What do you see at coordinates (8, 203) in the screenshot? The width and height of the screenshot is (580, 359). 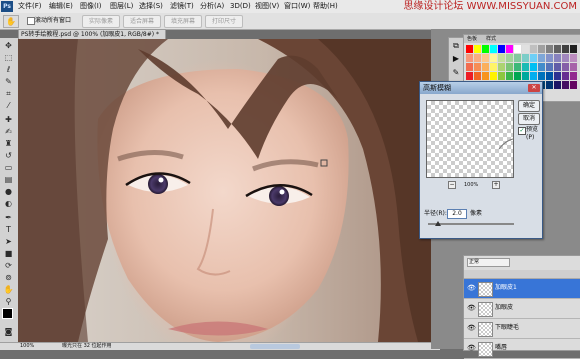 I see `dodge-tool-icon: ◐` at bounding box center [8, 203].